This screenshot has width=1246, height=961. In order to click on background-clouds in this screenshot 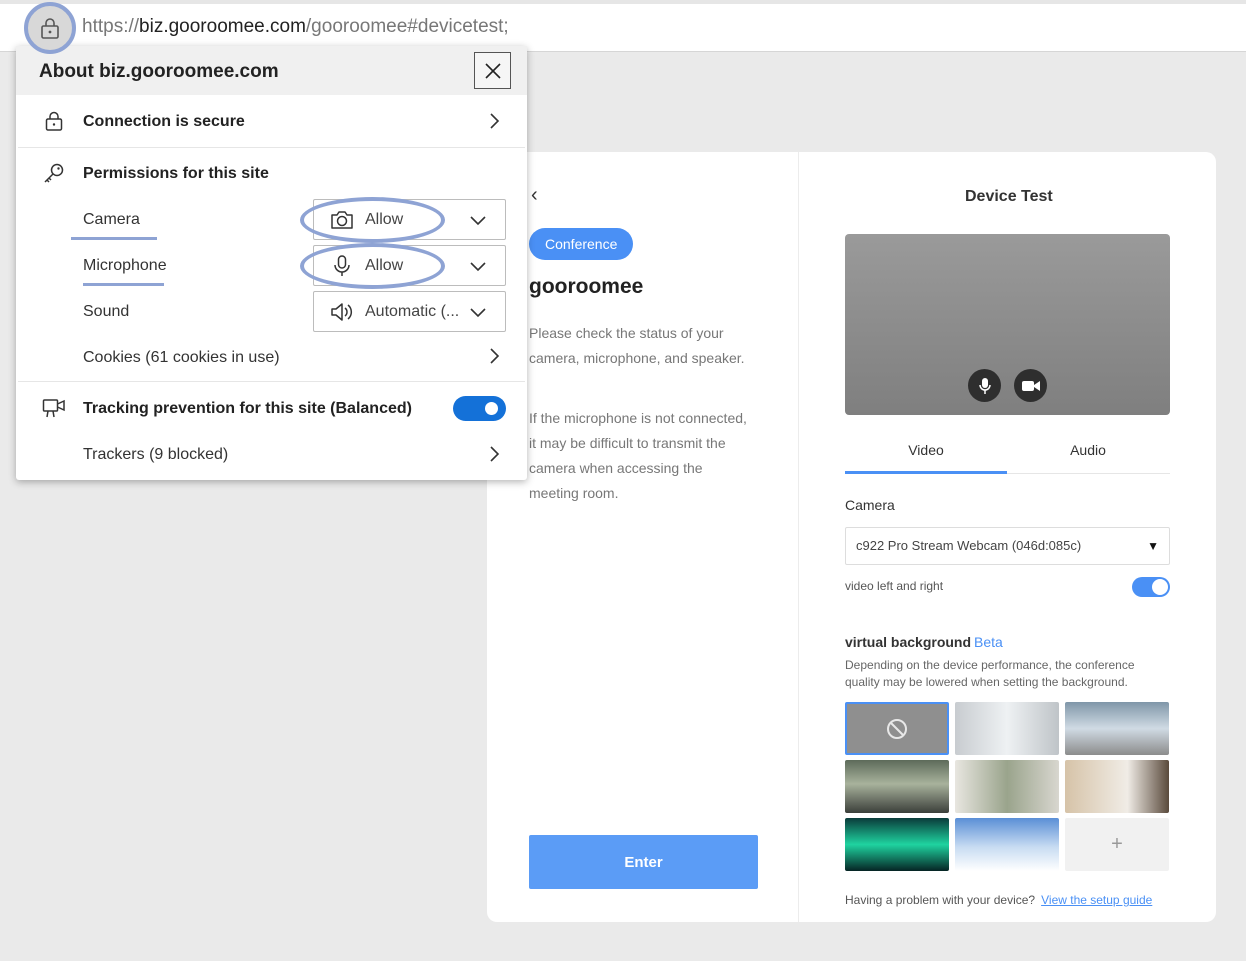, I will do `click(1007, 844)`.